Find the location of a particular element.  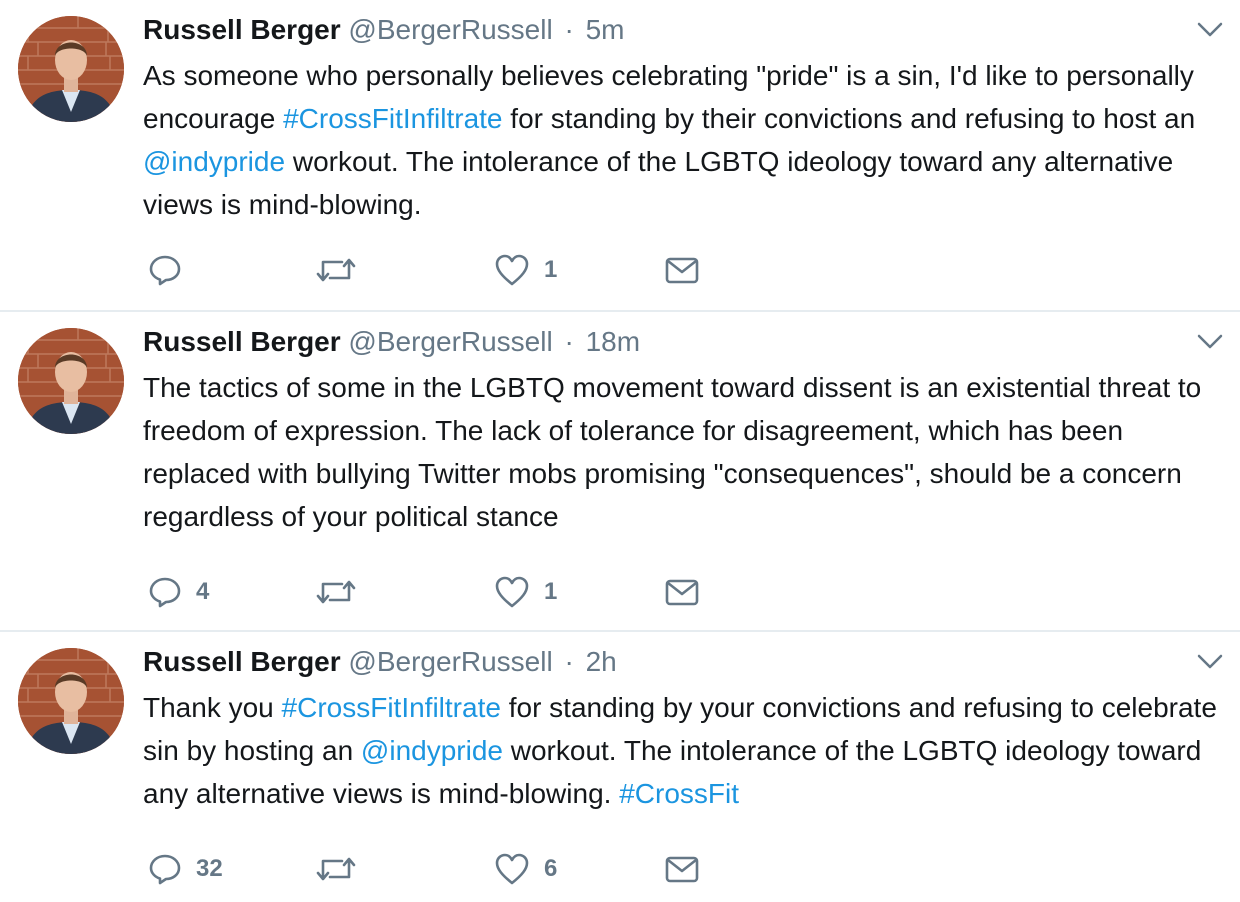

reply-button: 32 is located at coordinates (185, 869).